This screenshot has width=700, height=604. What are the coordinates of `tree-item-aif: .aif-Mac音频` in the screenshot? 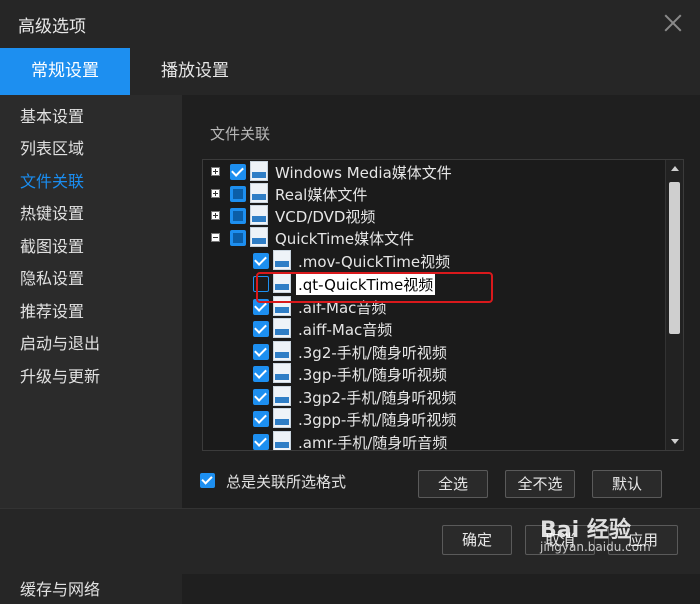 It's located at (433, 307).